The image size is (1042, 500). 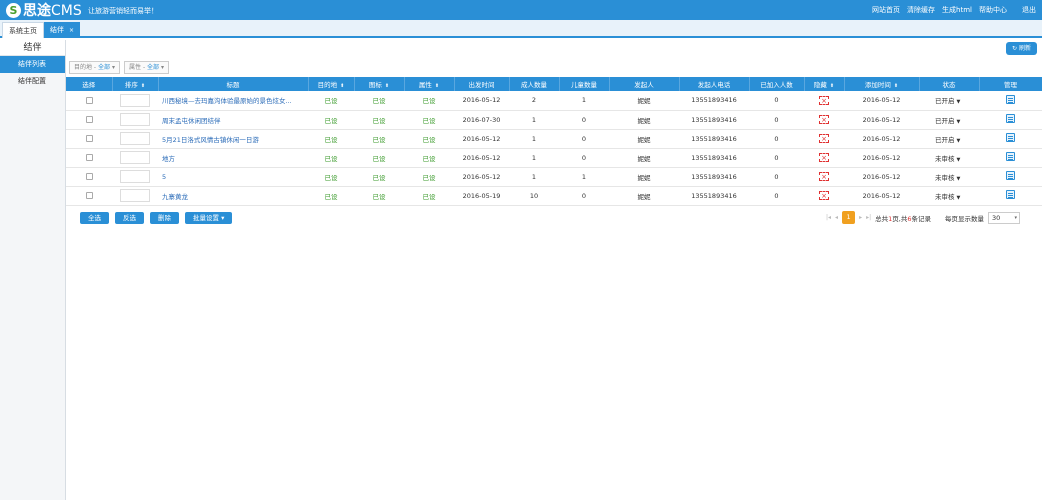 What do you see at coordinates (95, 67) in the screenshot?
I see `filter-destination: 目的地 - 全部 ▾` at bounding box center [95, 67].